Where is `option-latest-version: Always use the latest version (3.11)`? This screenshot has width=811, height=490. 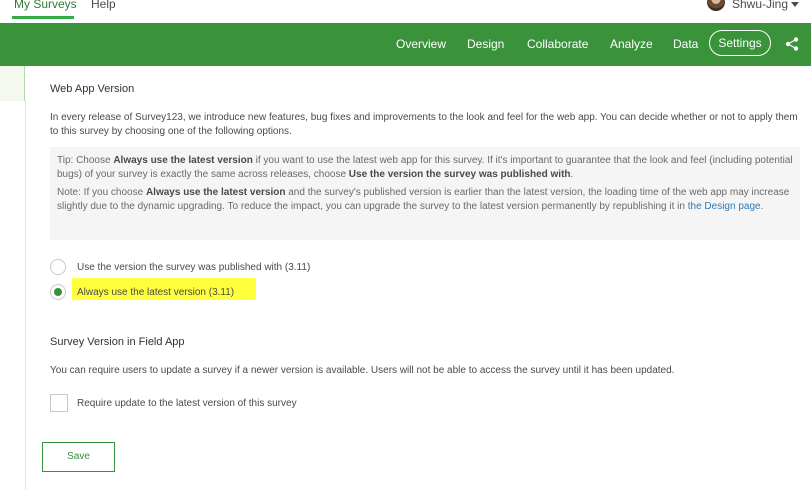
option-latest-version: Always use the latest version (3.11) is located at coordinates (142, 292).